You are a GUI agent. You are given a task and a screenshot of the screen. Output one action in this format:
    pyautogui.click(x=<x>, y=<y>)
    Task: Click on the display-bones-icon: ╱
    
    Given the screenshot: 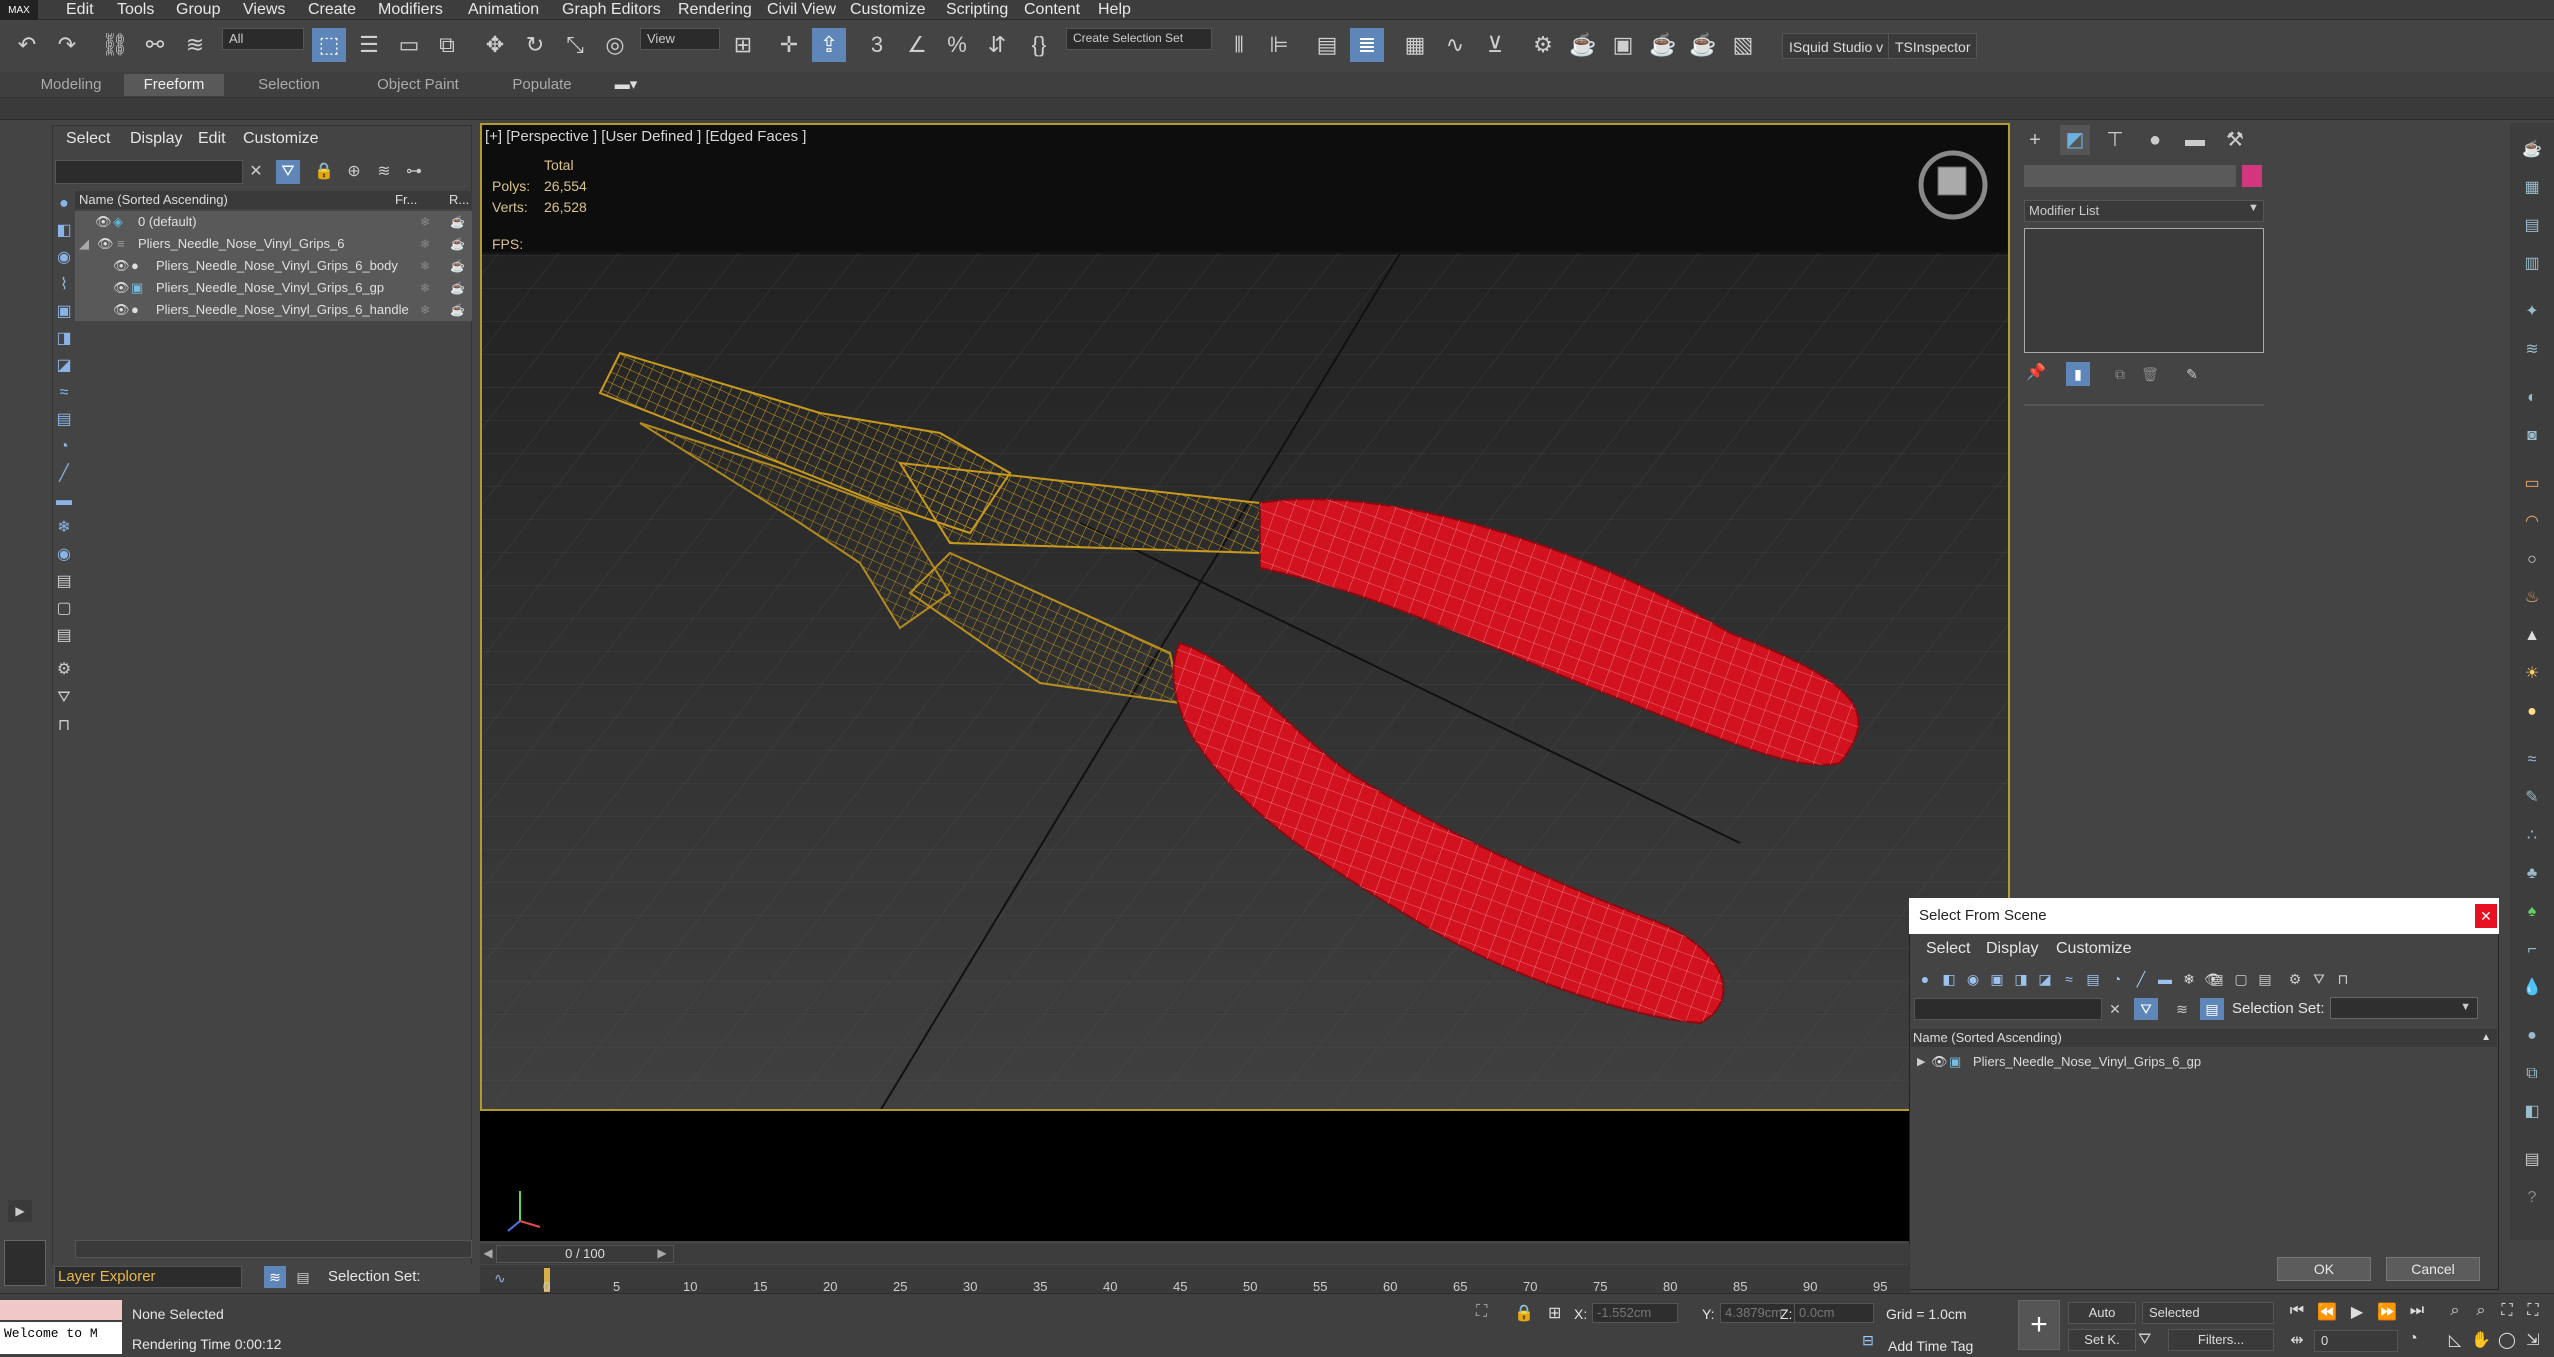 What is the action you would take?
    pyautogui.click(x=64, y=474)
    